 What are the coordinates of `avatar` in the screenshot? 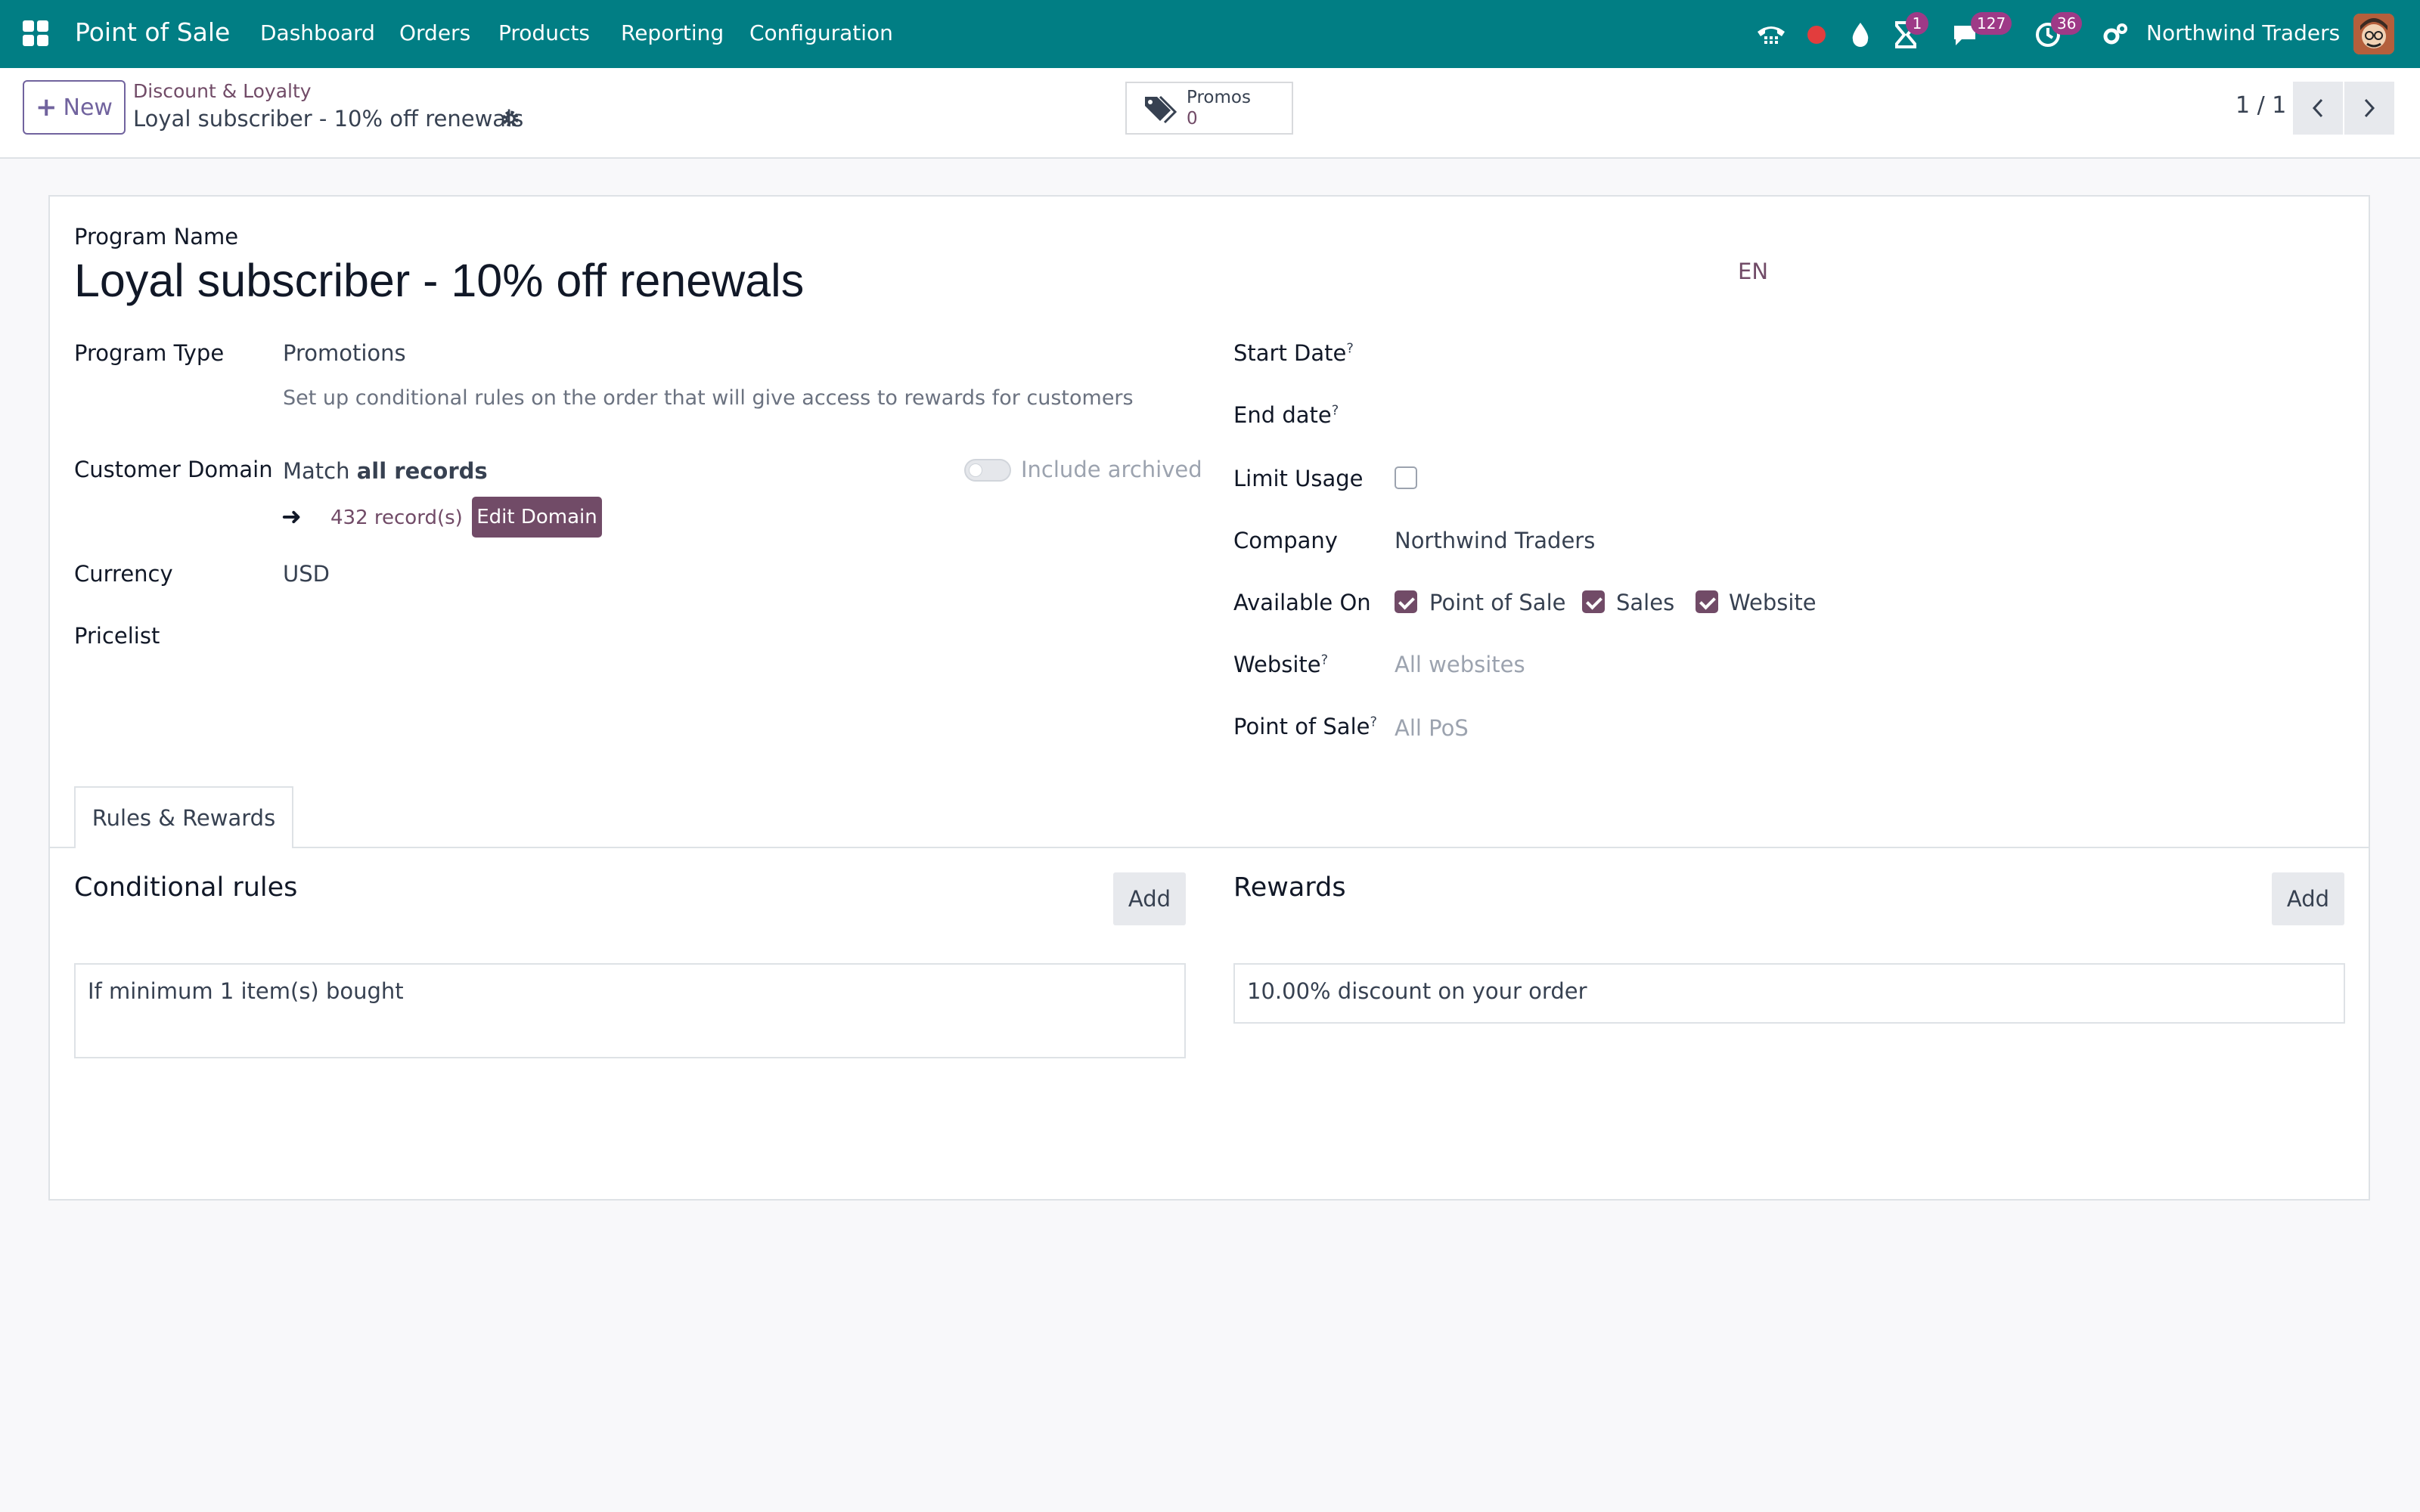 It's located at (2373, 34).